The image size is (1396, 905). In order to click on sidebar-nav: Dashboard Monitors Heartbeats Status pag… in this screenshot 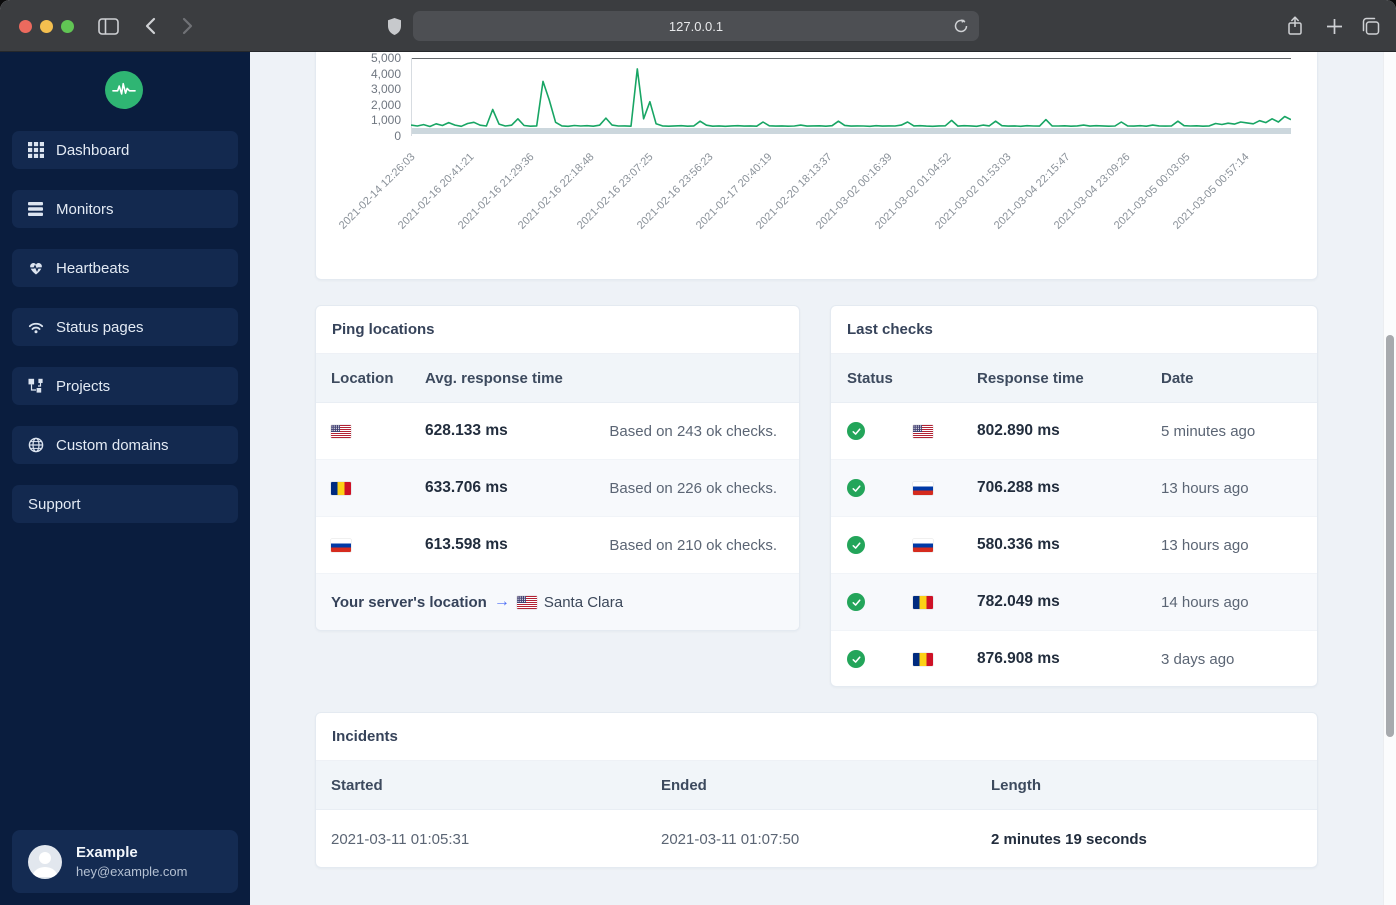, I will do `click(125, 337)`.